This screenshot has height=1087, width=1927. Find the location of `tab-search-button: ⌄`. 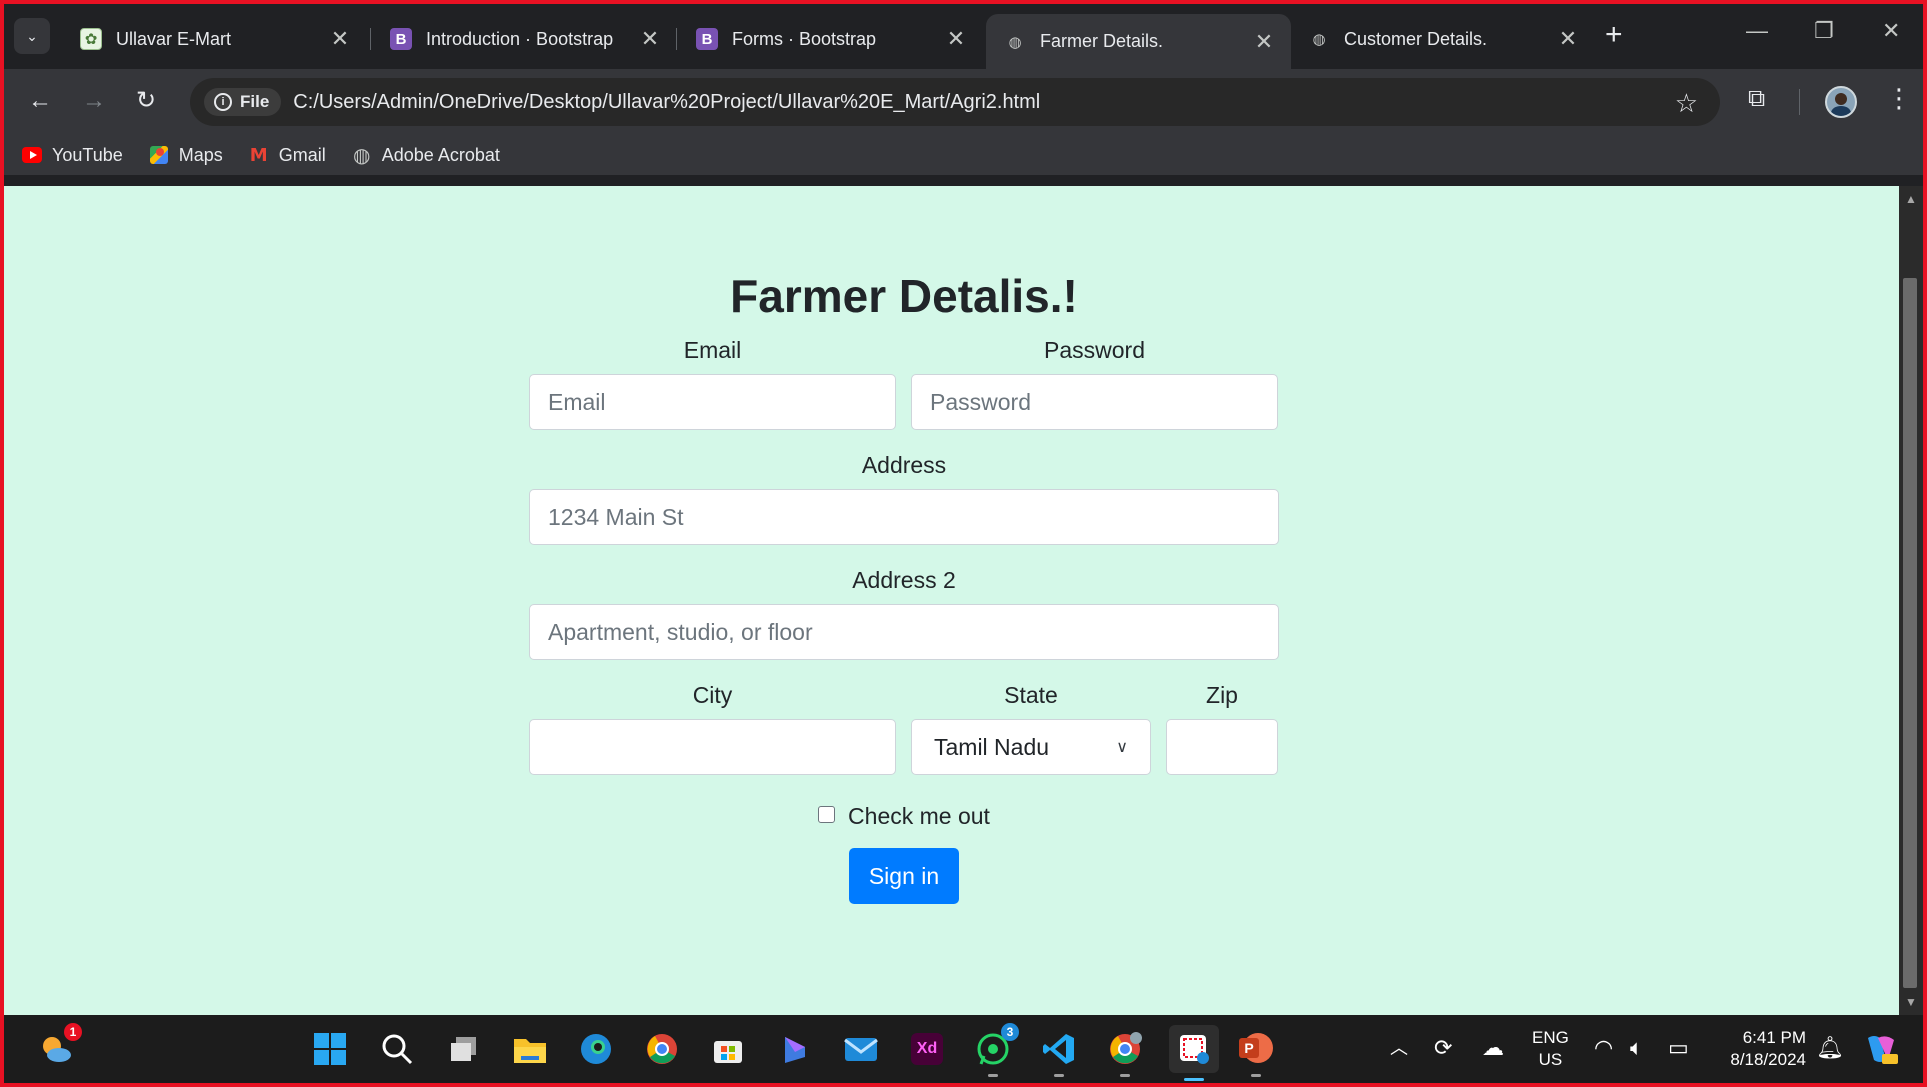

tab-search-button: ⌄ is located at coordinates (32, 36).